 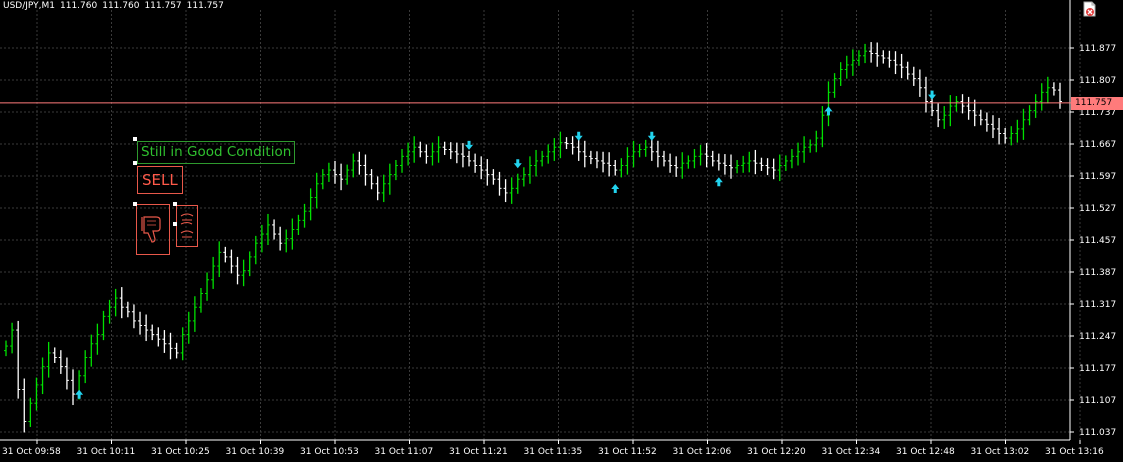 I want to click on y-tick-label: 111.247, so click(x=1097, y=337).